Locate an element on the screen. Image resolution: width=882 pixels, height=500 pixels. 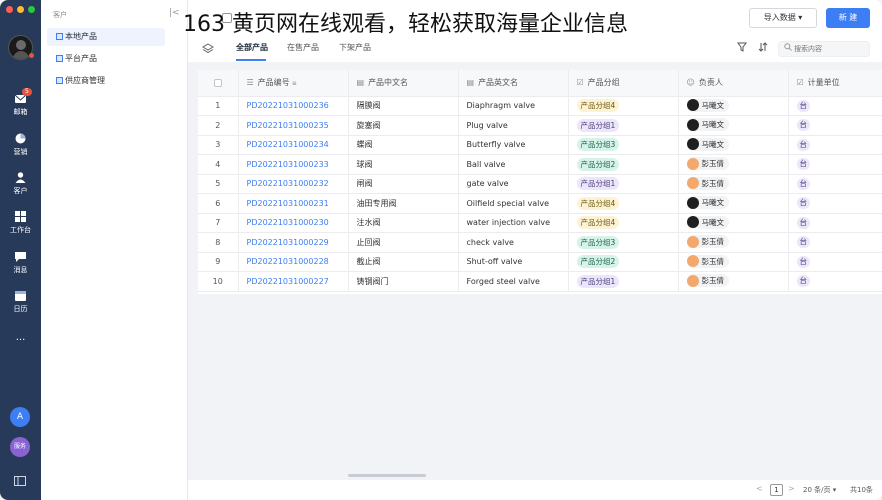
lock-icon: 🔒︎ is located at coordinates (294, 83).